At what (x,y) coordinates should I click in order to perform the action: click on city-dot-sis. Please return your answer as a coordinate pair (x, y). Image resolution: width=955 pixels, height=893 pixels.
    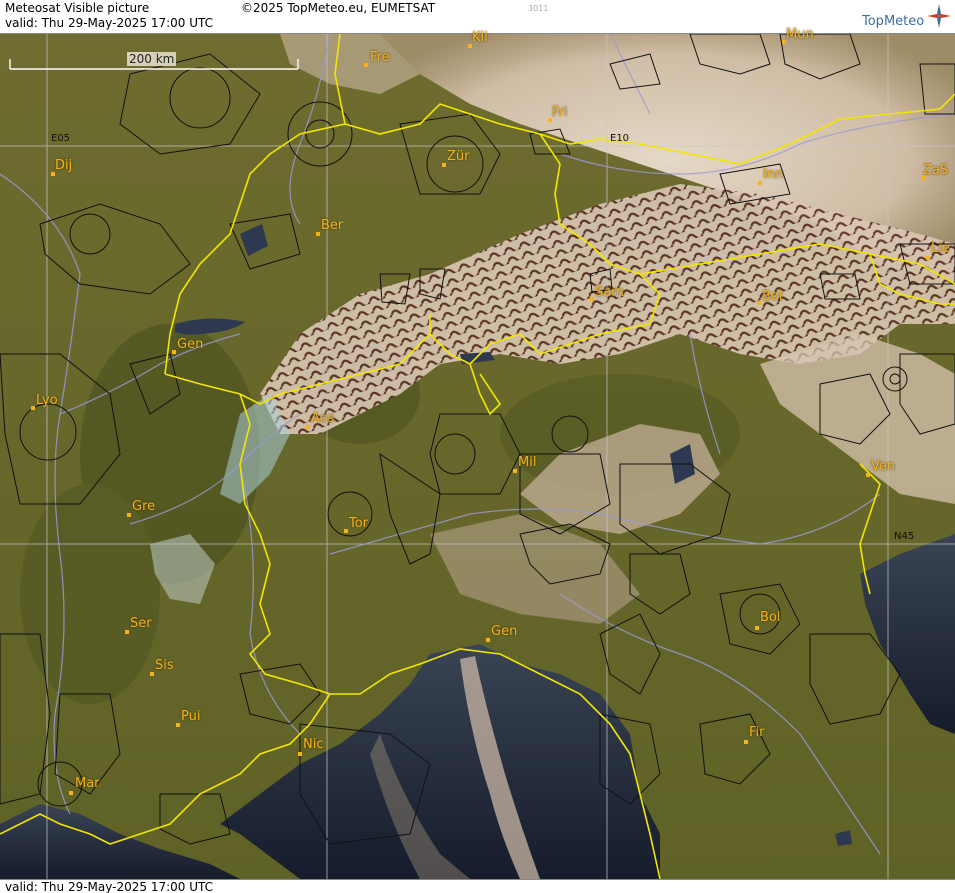
    Looking at the image, I should click on (152, 674).